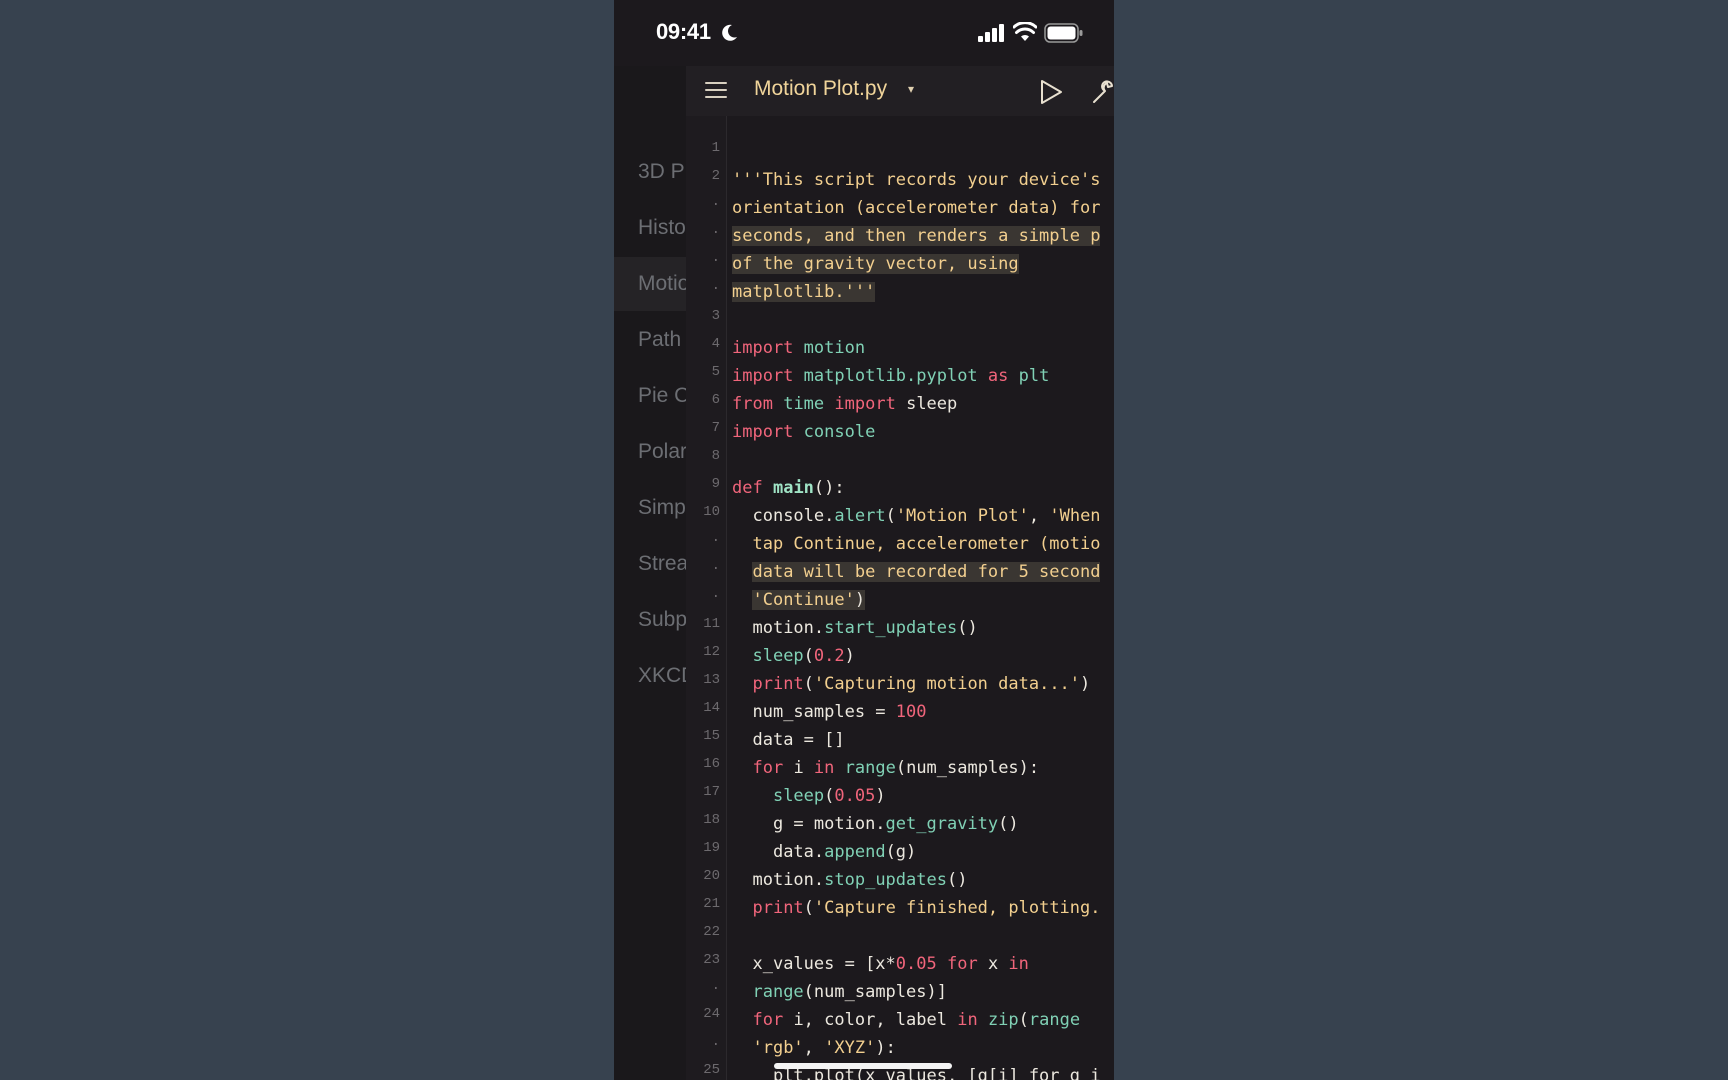 The width and height of the screenshot is (1728, 1080). Describe the element at coordinates (921, 684) in the screenshot. I see `code-line: print('Capturing motion data...')` at that location.